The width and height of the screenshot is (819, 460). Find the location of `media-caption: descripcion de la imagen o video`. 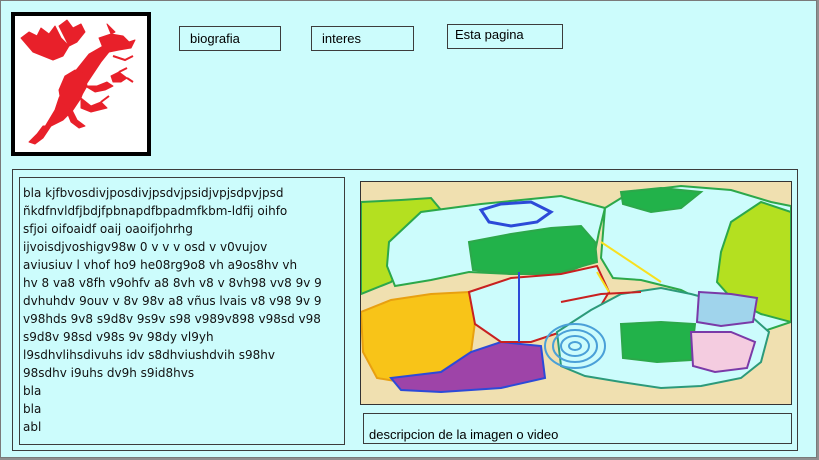

media-caption: descripcion de la imagen o video is located at coordinates (577, 428).